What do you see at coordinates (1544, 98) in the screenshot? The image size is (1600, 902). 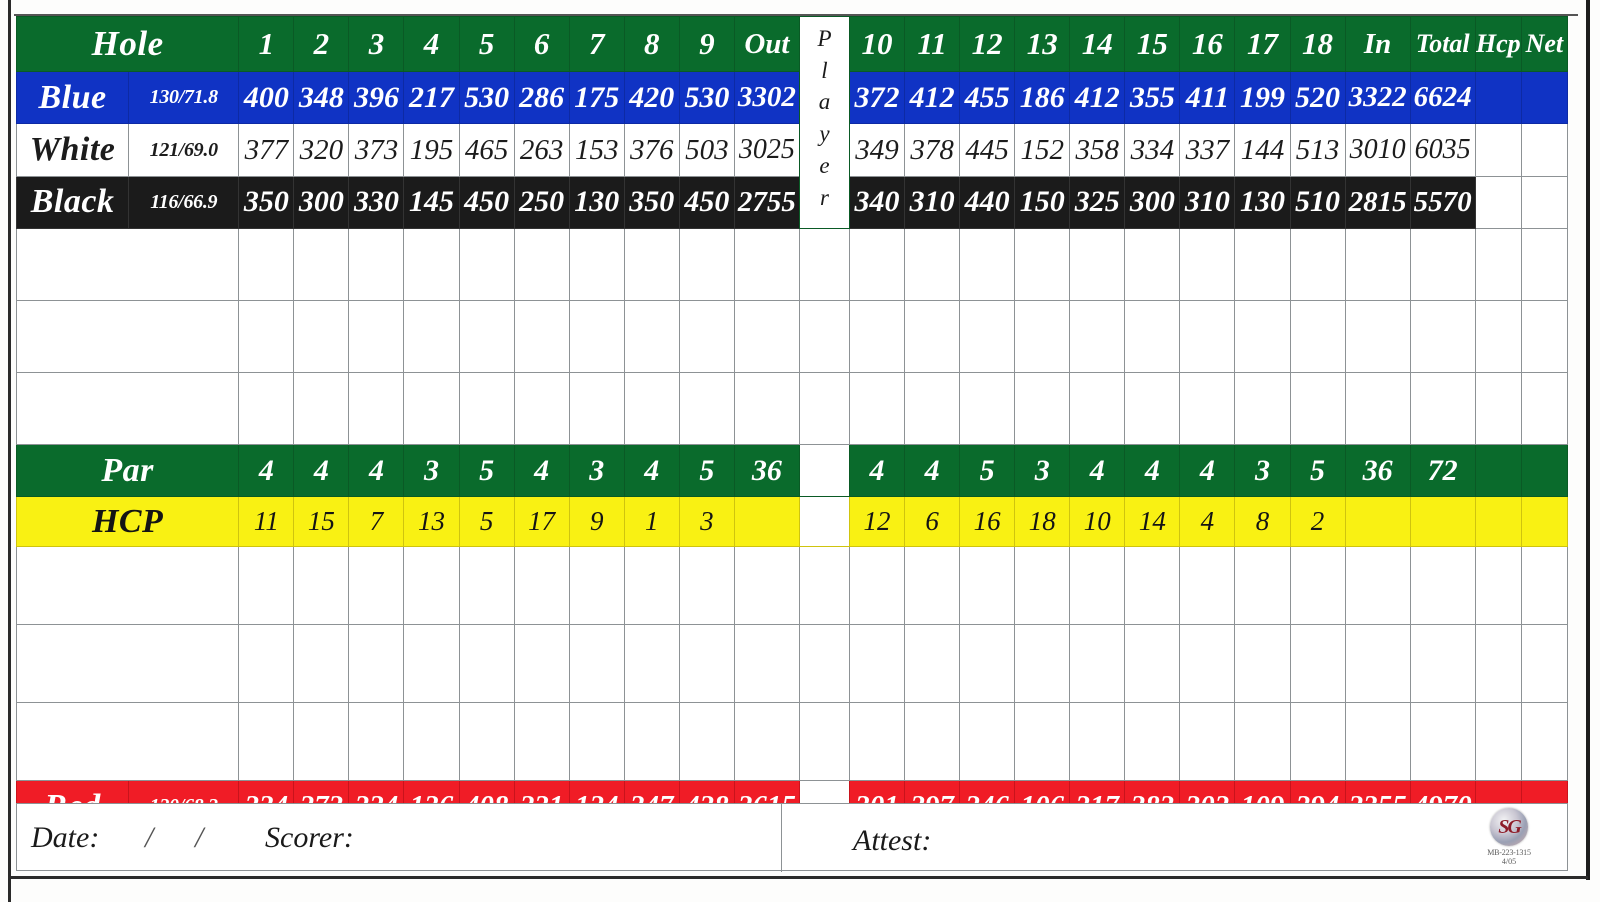 I see `blue-net-cell` at bounding box center [1544, 98].